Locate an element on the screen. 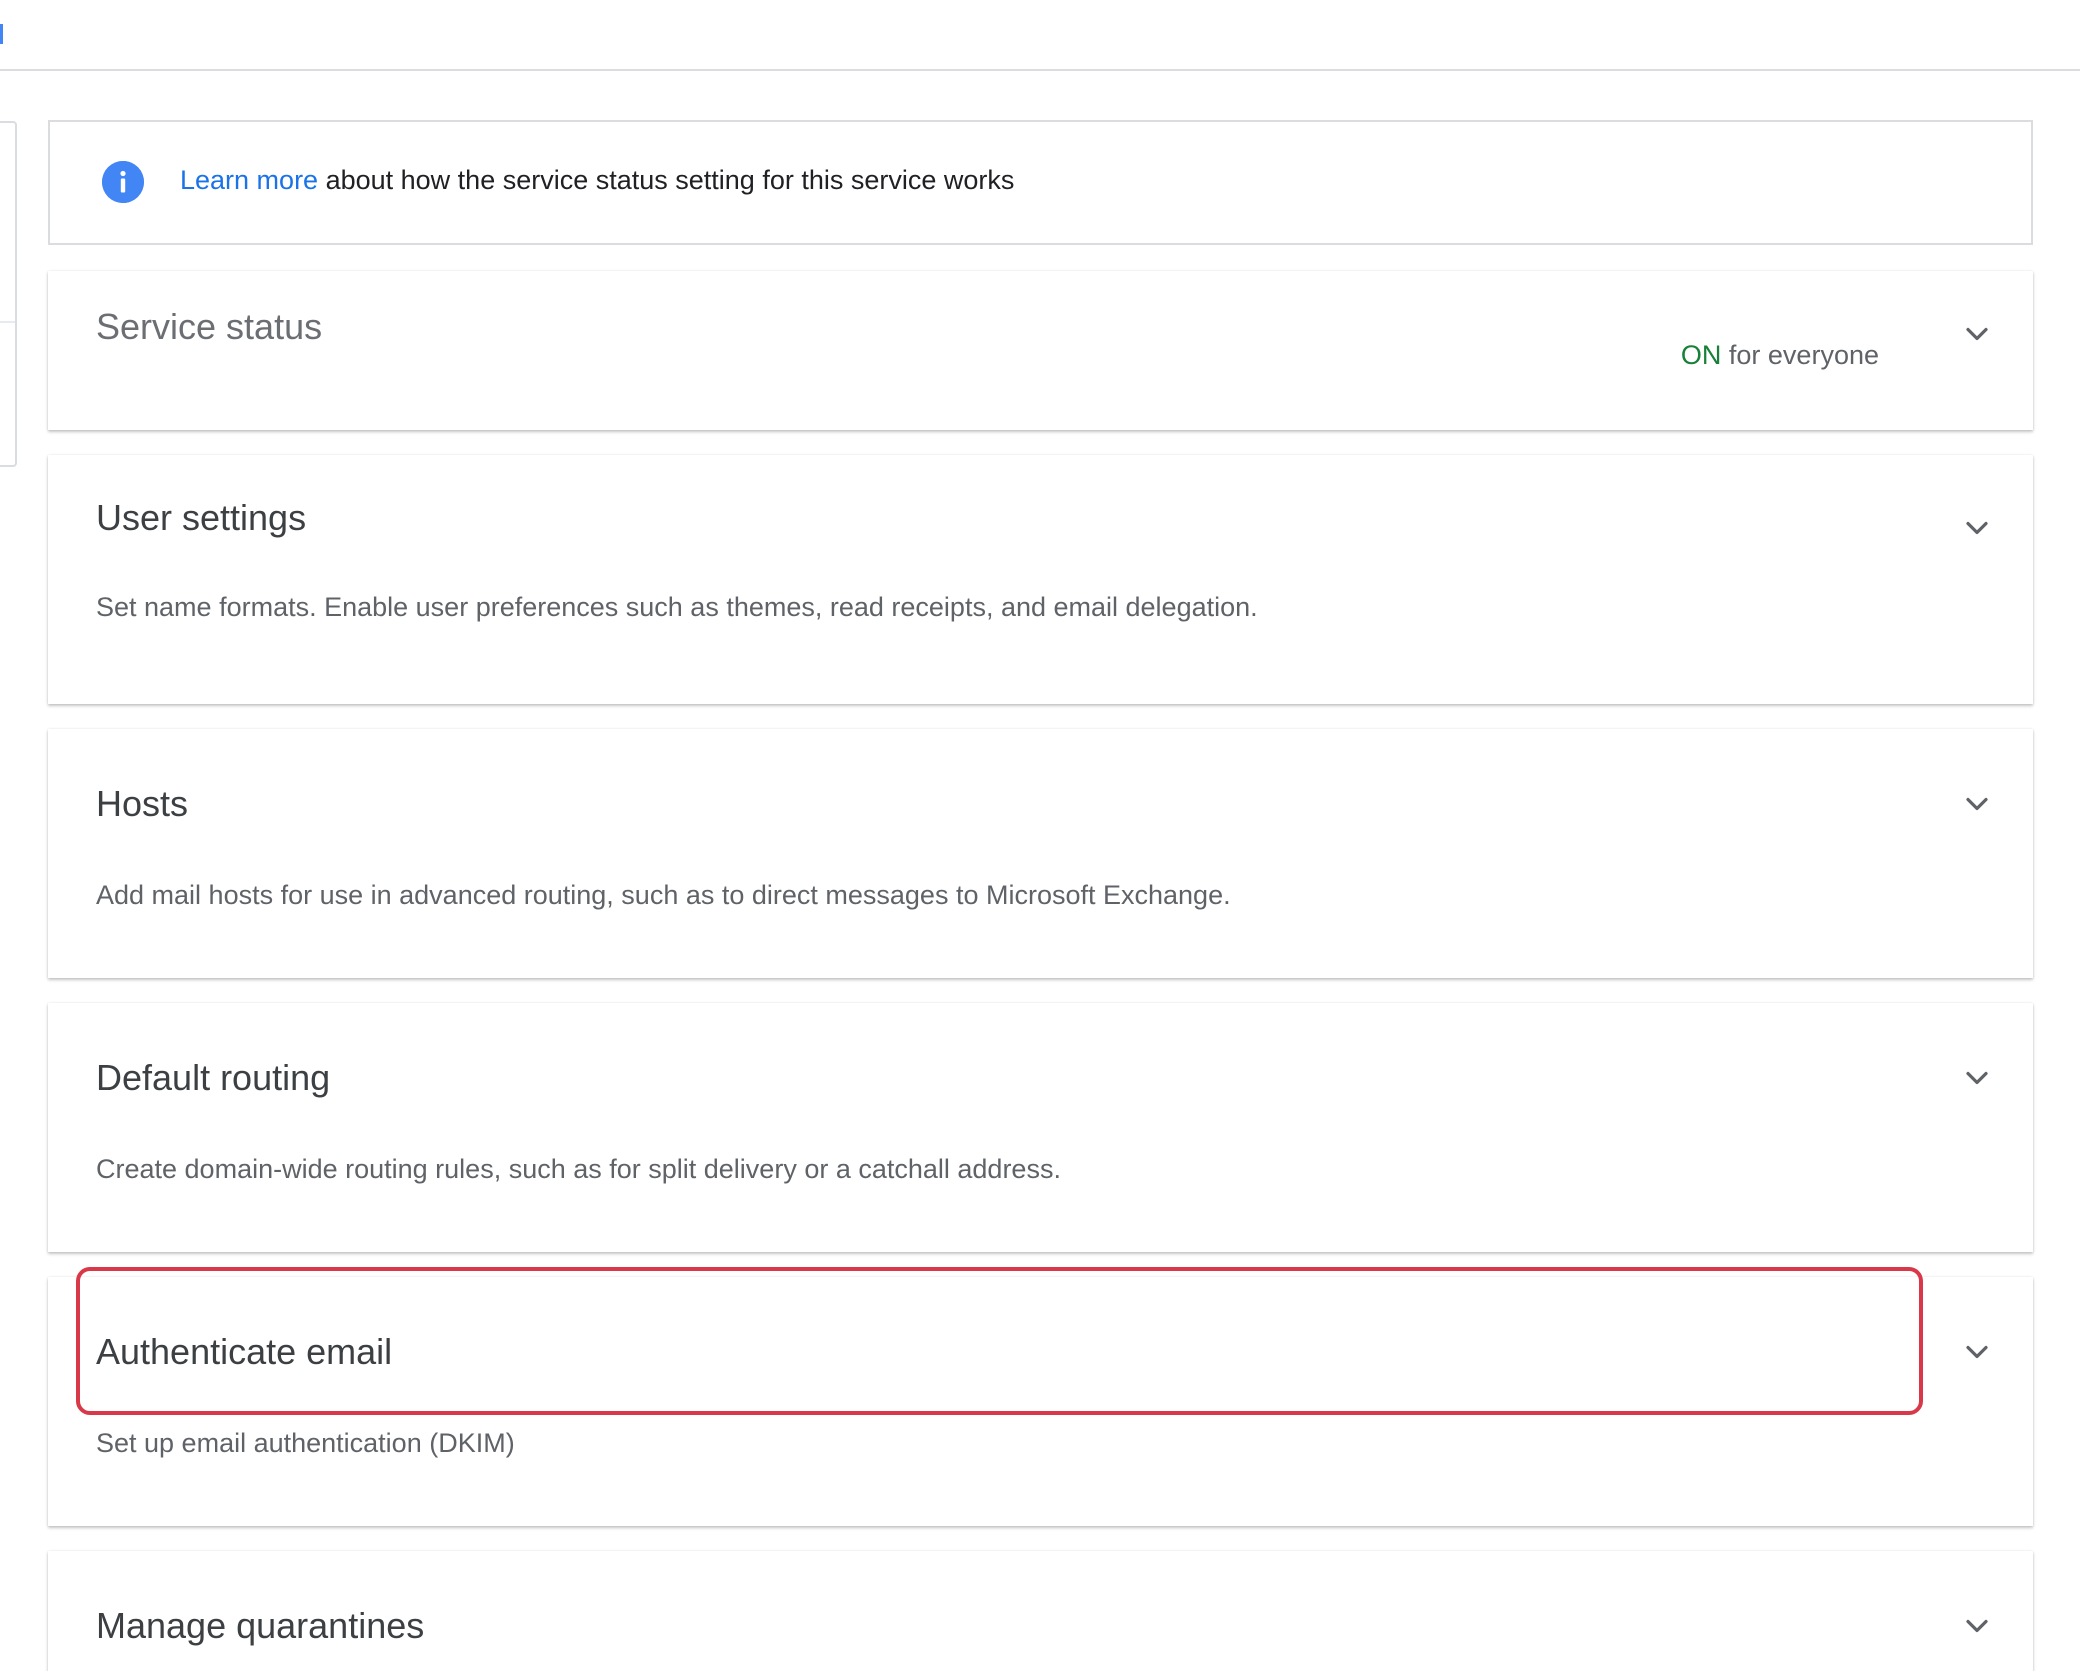 Image resolution: width=2080 pixels, height=1671 pixels. authenticate-email-title: Authenticate email is located at coordinates (244, 1351).